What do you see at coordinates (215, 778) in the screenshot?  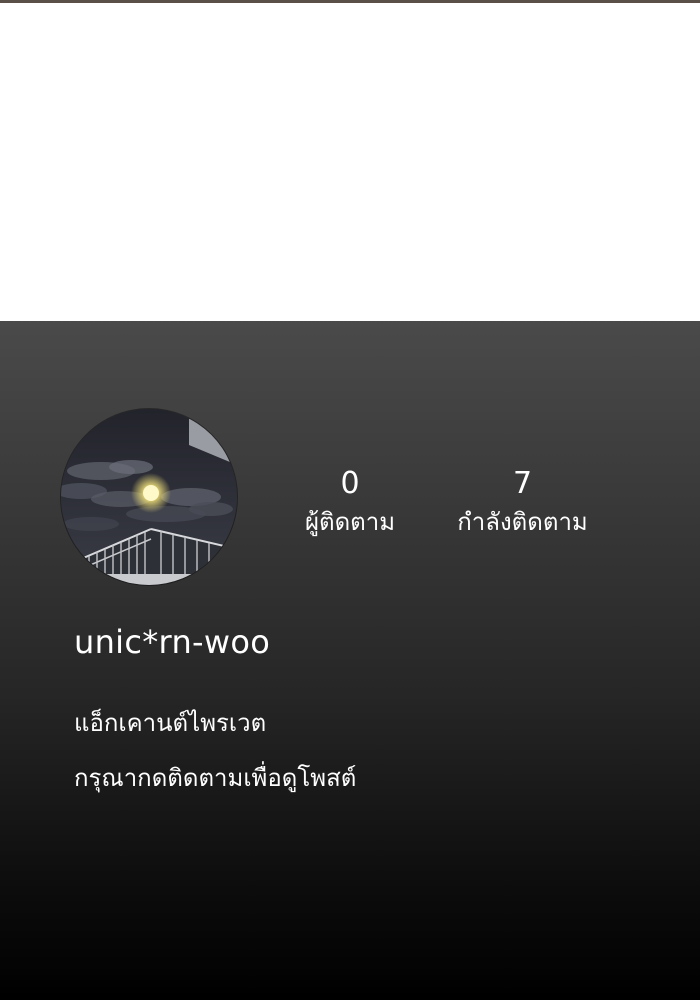 I see `follow-to-see-posts-notice: กรุณากดติดตามเพื่อดูโพสต์` at bounding box center [215, 778].